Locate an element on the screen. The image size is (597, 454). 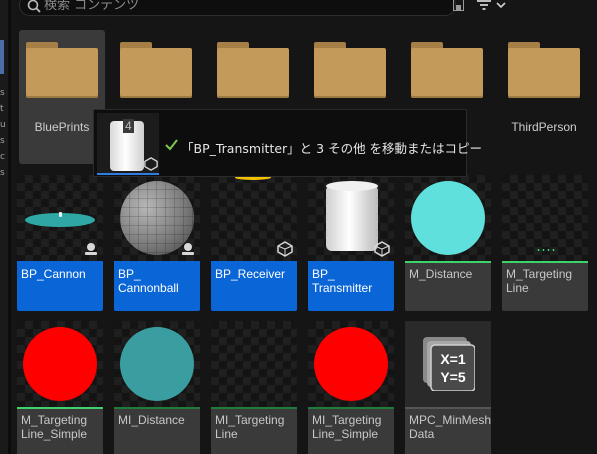
asset-mpc-minmeshdata: X=1 Y=5 MPC_MinMesh Data is located at coordinates (448, 387).